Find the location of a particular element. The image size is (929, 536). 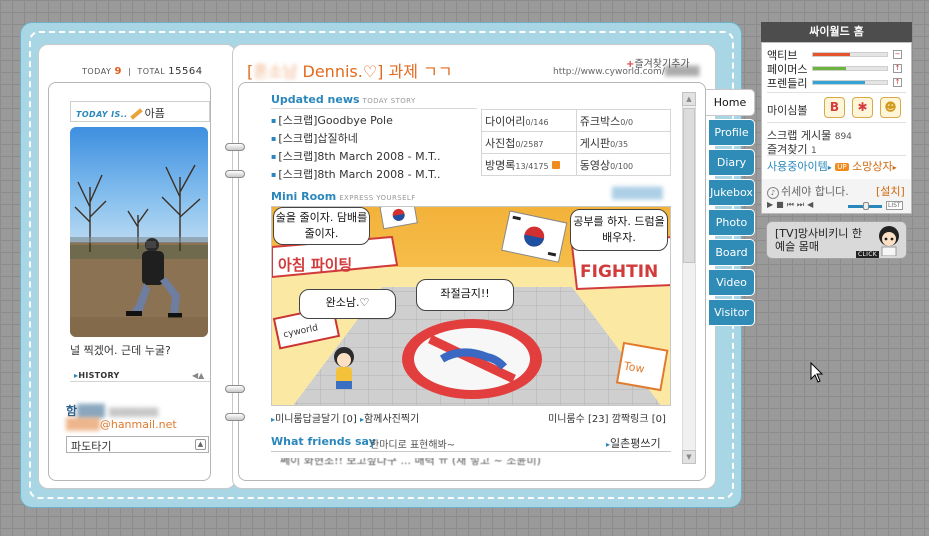

write-ilchon-label: 일촌평쓰기 is located at coordinates (635, 443).